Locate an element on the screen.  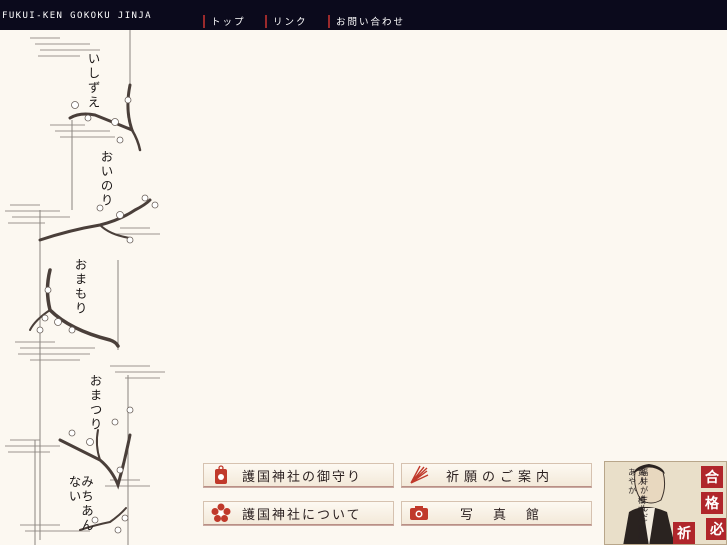
gokaku-banner: 福井が生んだ 賢人 橋本左内にあやか 合 格 必 祈 is located at coordinates (665, 503).